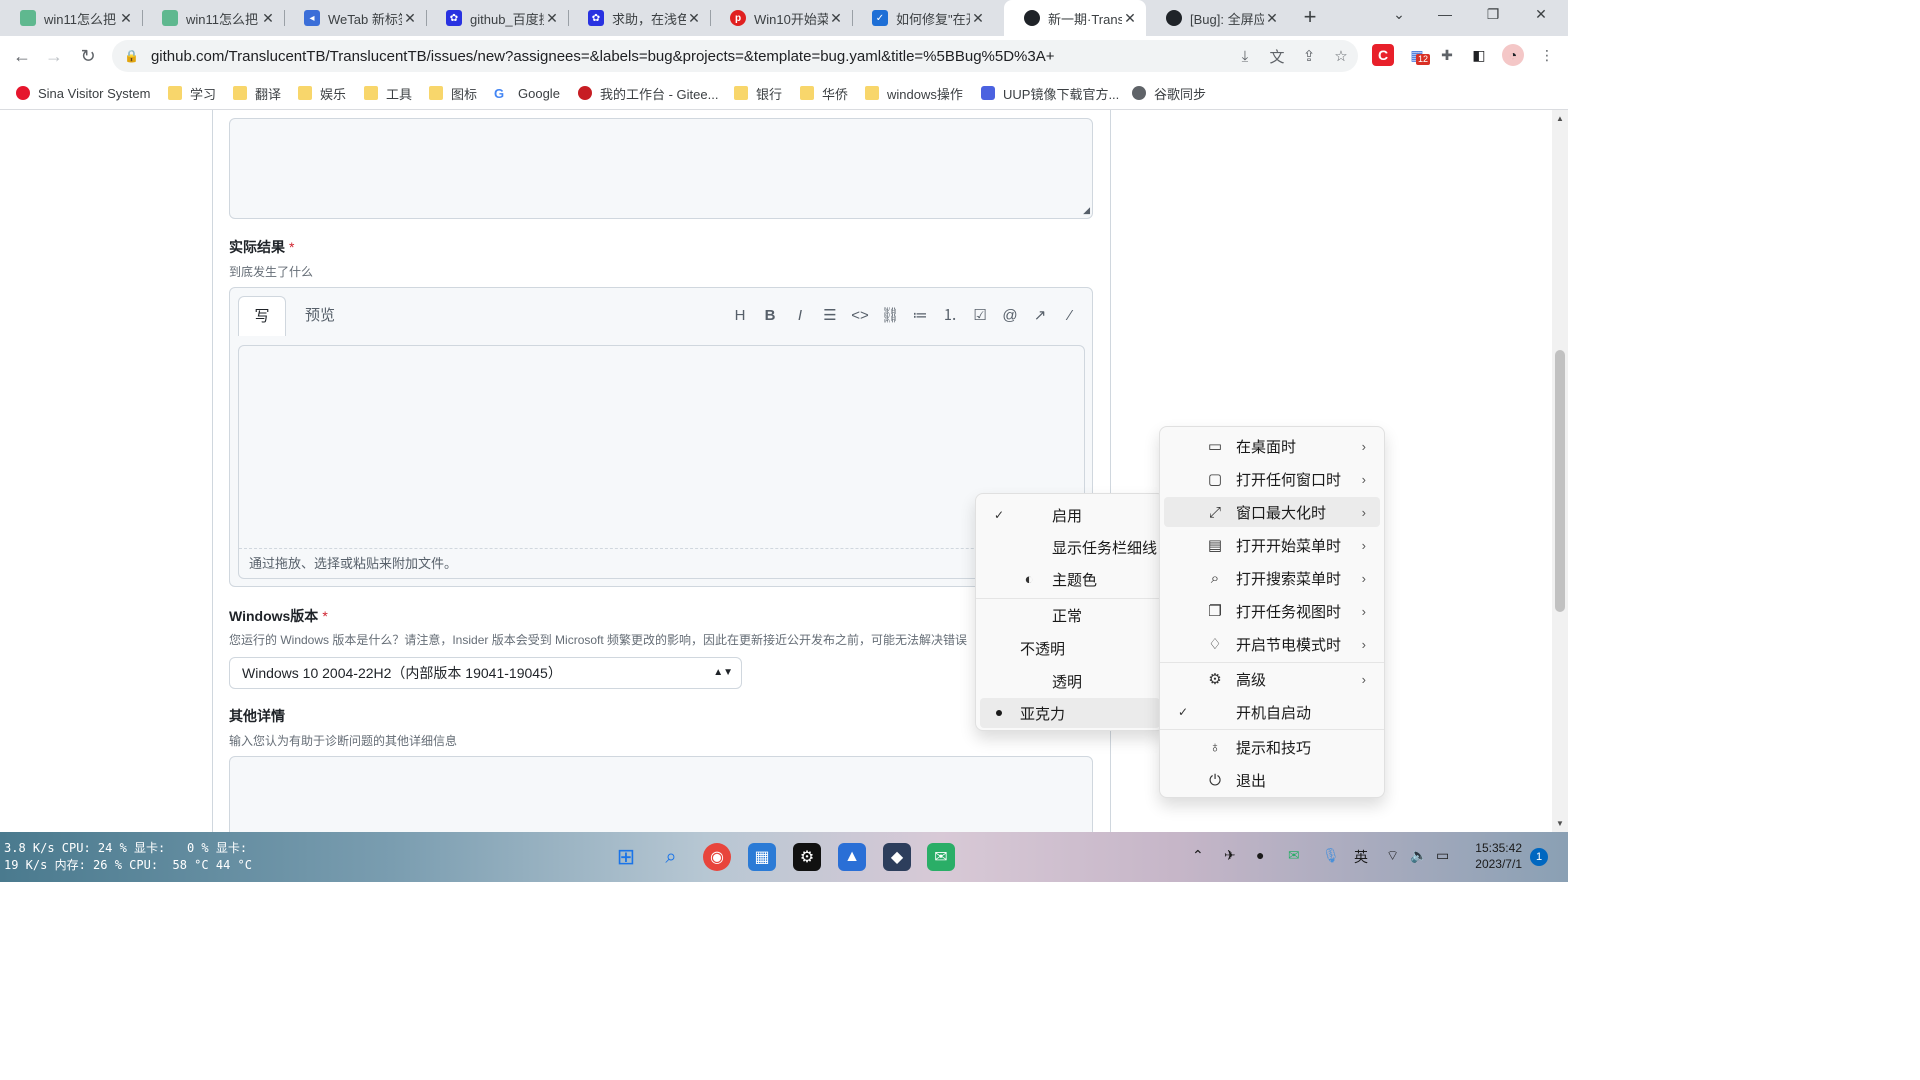  Describe the element at coordinates (1547, 55) in the screenshot. I see `menu-dots-icon: ⋮` at that location.